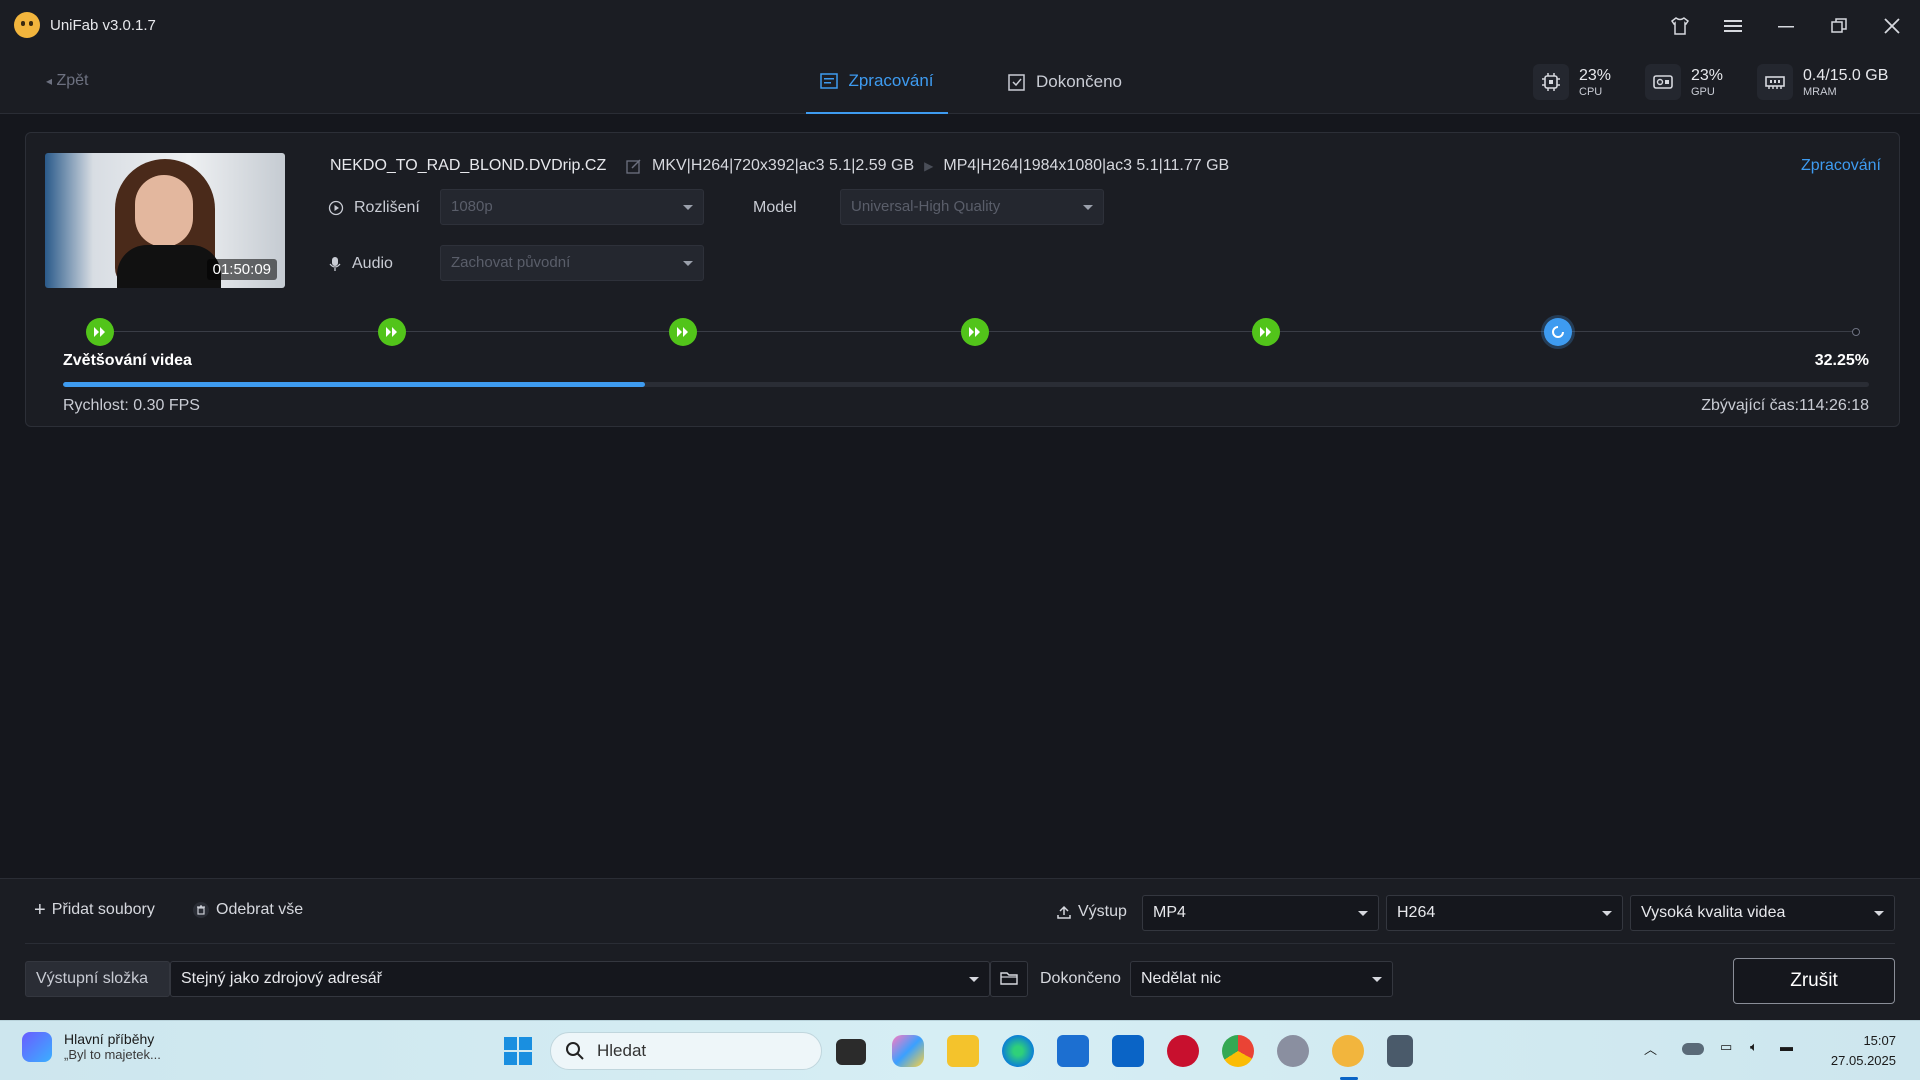 This screenshot has width=1920, height=1080. Describe the element at coordinates (131, 405) in the screenshot. I see `speed-text: Rychlost: 0.30 FPS` at that location.